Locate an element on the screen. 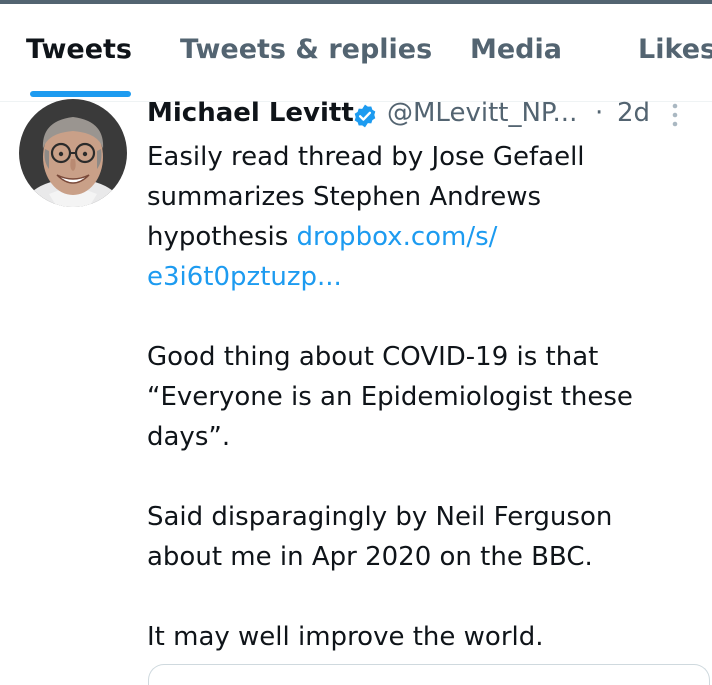  tweet-text-line: “Everyone is an Epidemiologist these is located at coordinates (390, 397).